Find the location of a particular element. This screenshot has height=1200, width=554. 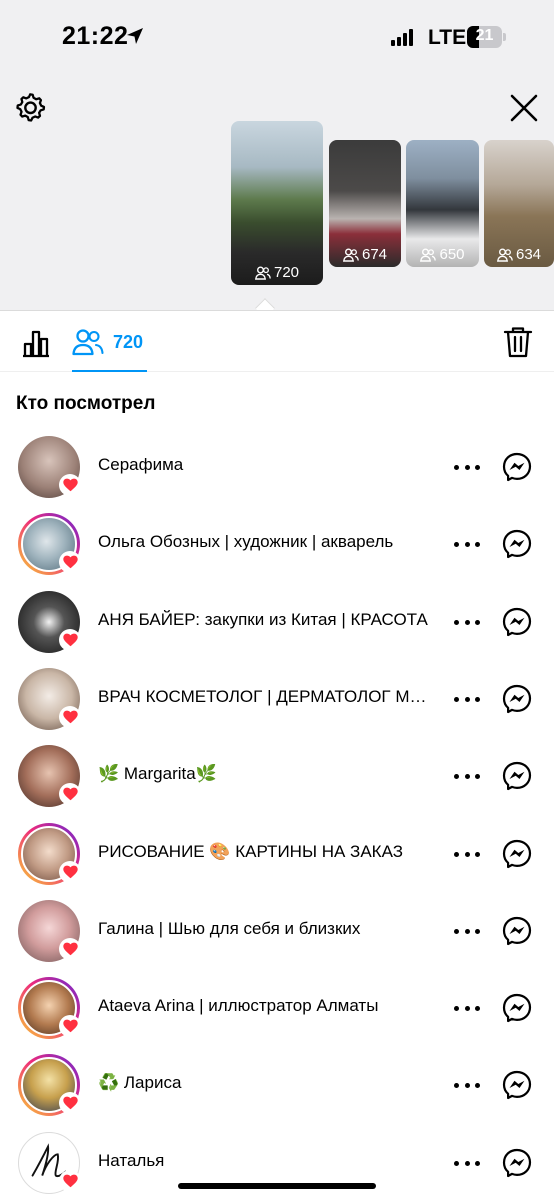

viewer-row: РИСОВАНИЕ 🎨 КАРТИНЫ НА ЗАКАЗ is located at coordinates (277, 859).